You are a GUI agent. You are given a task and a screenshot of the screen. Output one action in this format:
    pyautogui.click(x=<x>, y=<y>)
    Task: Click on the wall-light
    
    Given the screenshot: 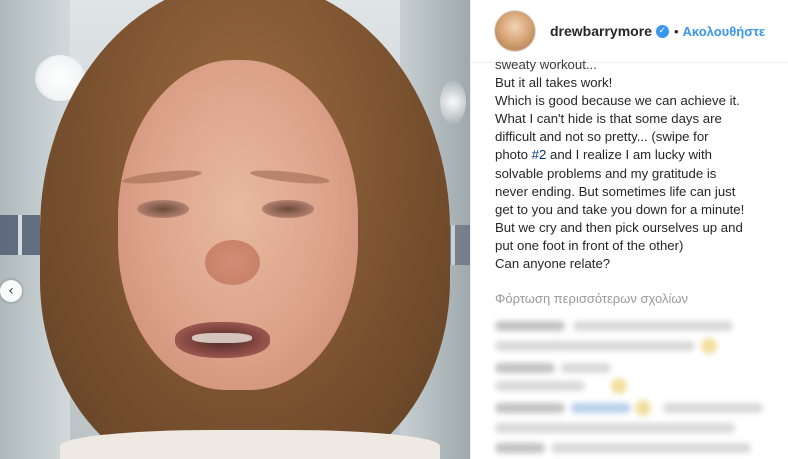 What is the action you would take?
    pyautogui.click(x=453, y=102)
    